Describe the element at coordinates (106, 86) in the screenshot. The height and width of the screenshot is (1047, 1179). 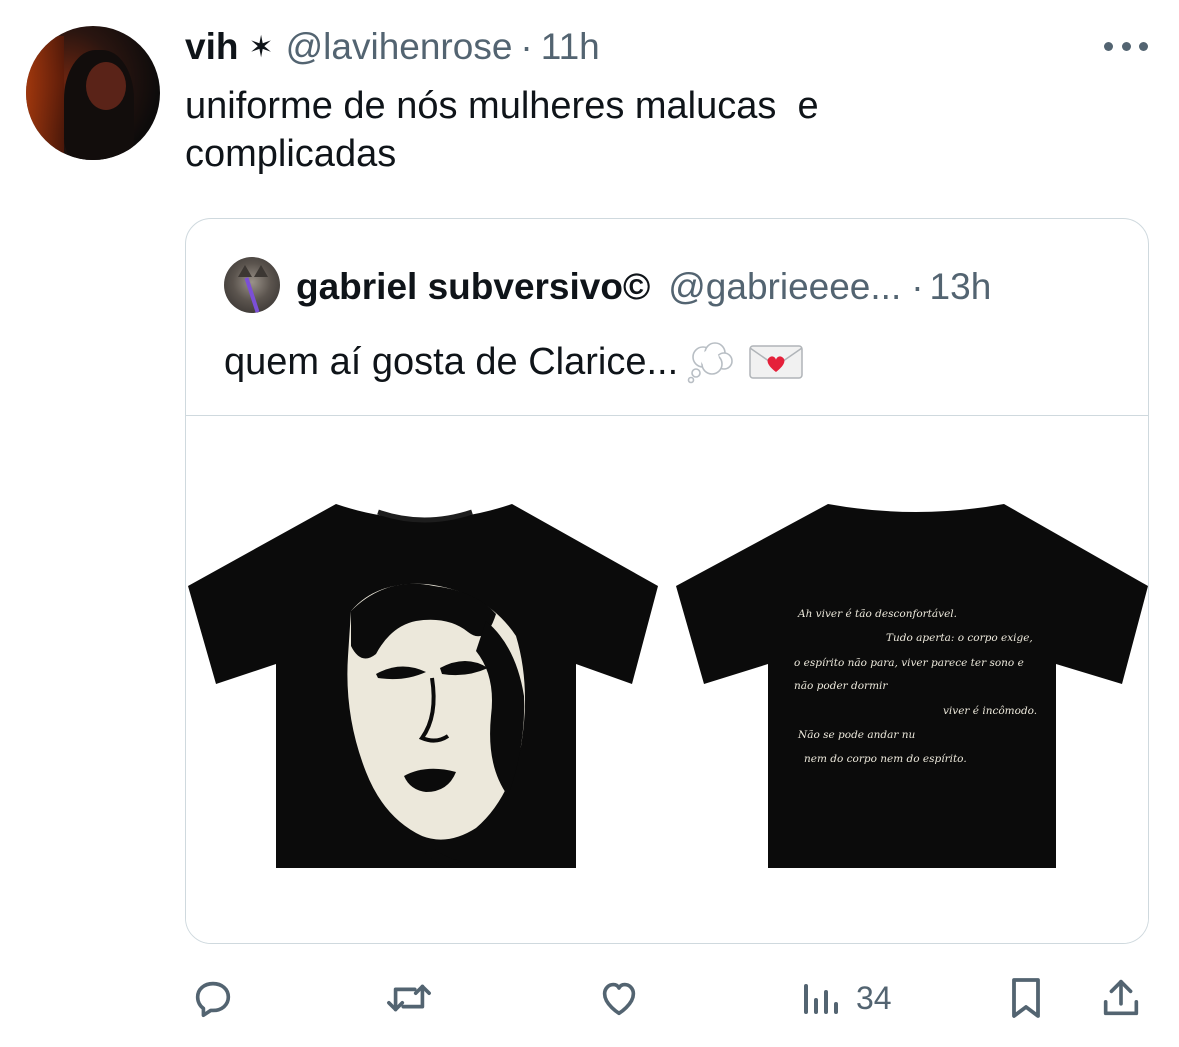
I see `avatar-face` at that location.